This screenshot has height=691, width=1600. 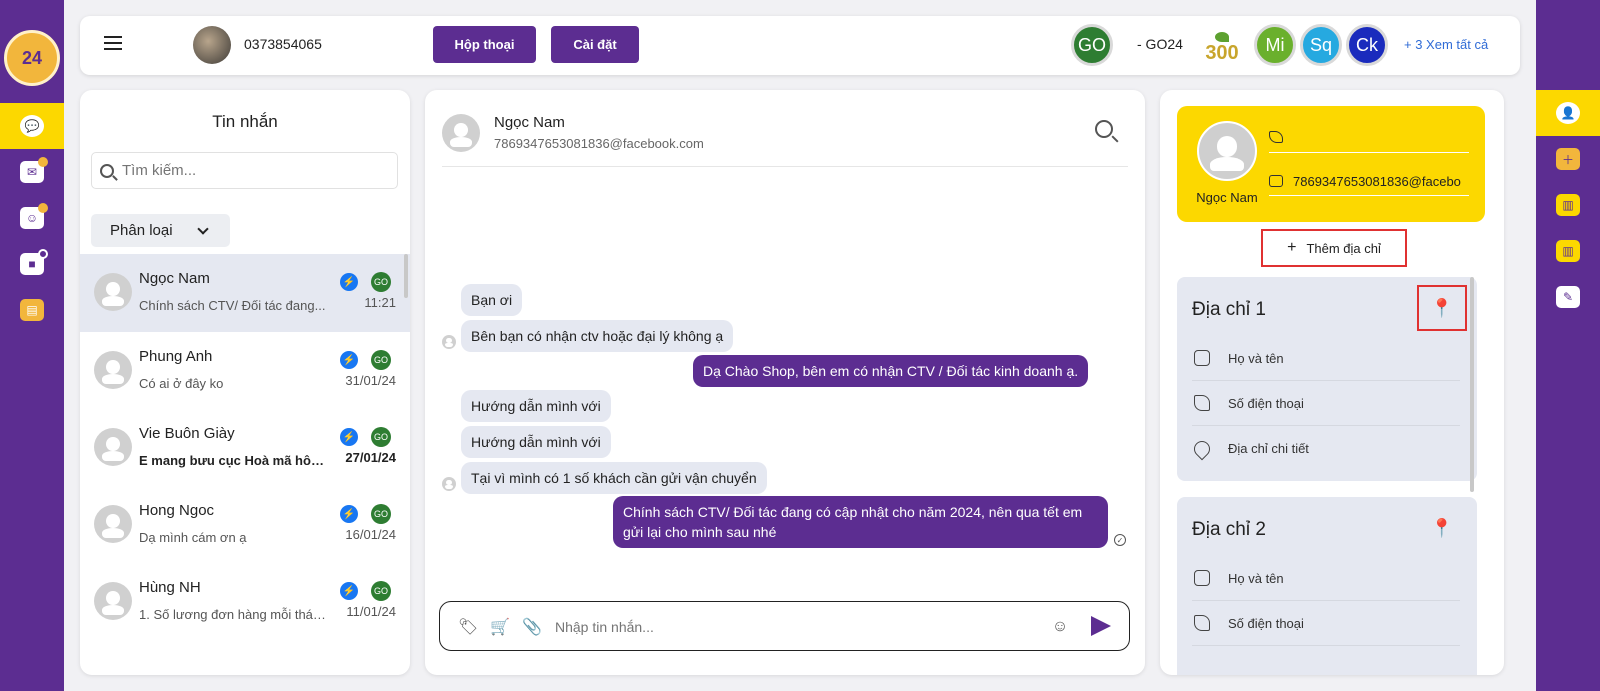 What do you see at coordinates (1367, 45) in the screenshot?
I see `page-avatar-ck: Ck` at bounding box center [1367, 45].